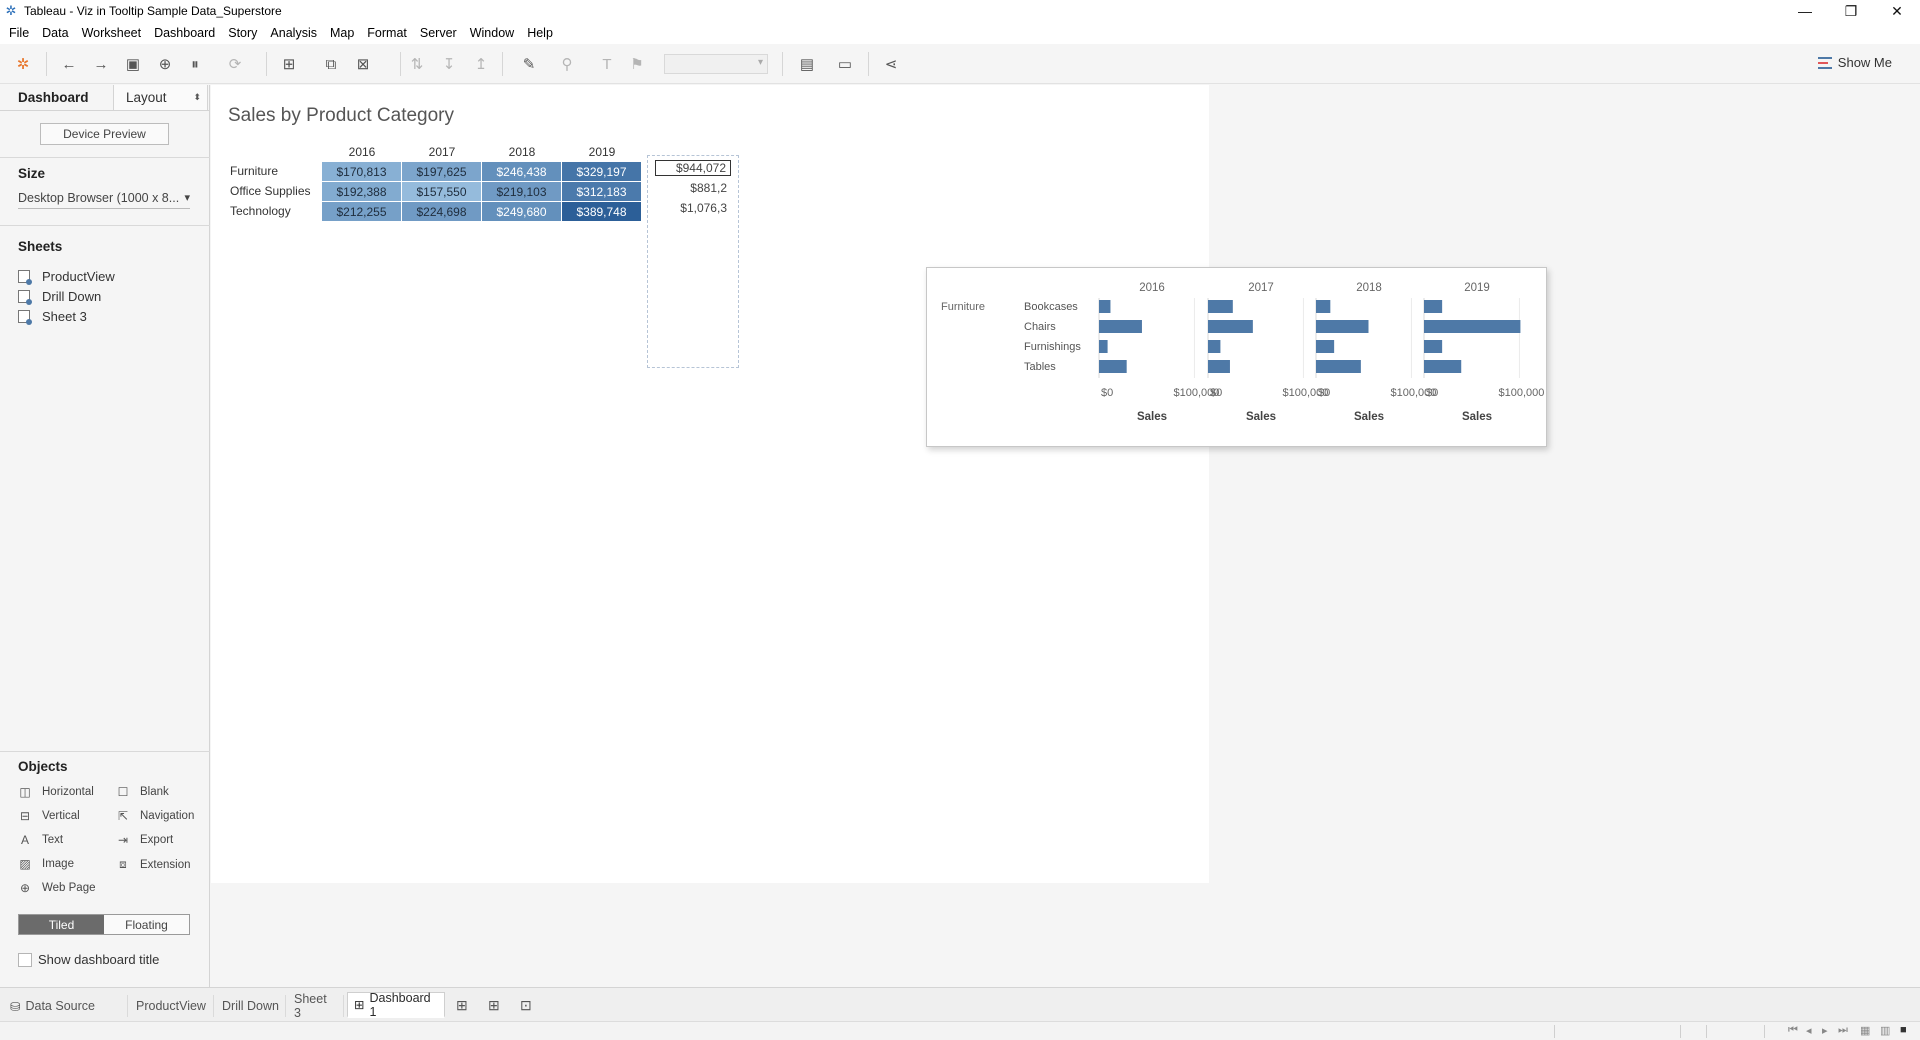 Image resolution: width=1920 pixels, height=1040 pixels. I want to click on show-cards-icon: ▤, so click(807, 64).